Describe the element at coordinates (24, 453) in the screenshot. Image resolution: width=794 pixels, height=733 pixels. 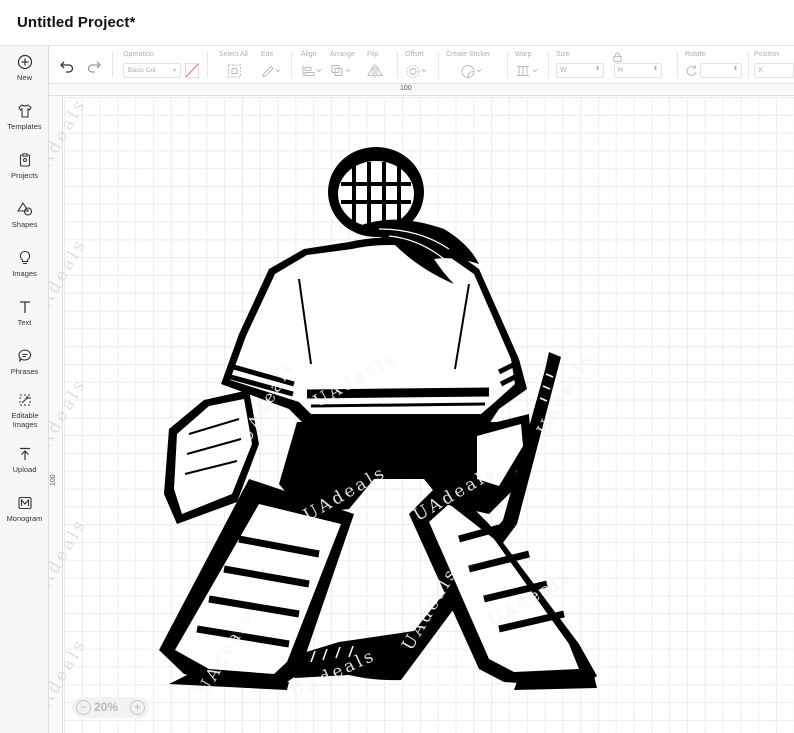
I see `upload-icon` at that location.